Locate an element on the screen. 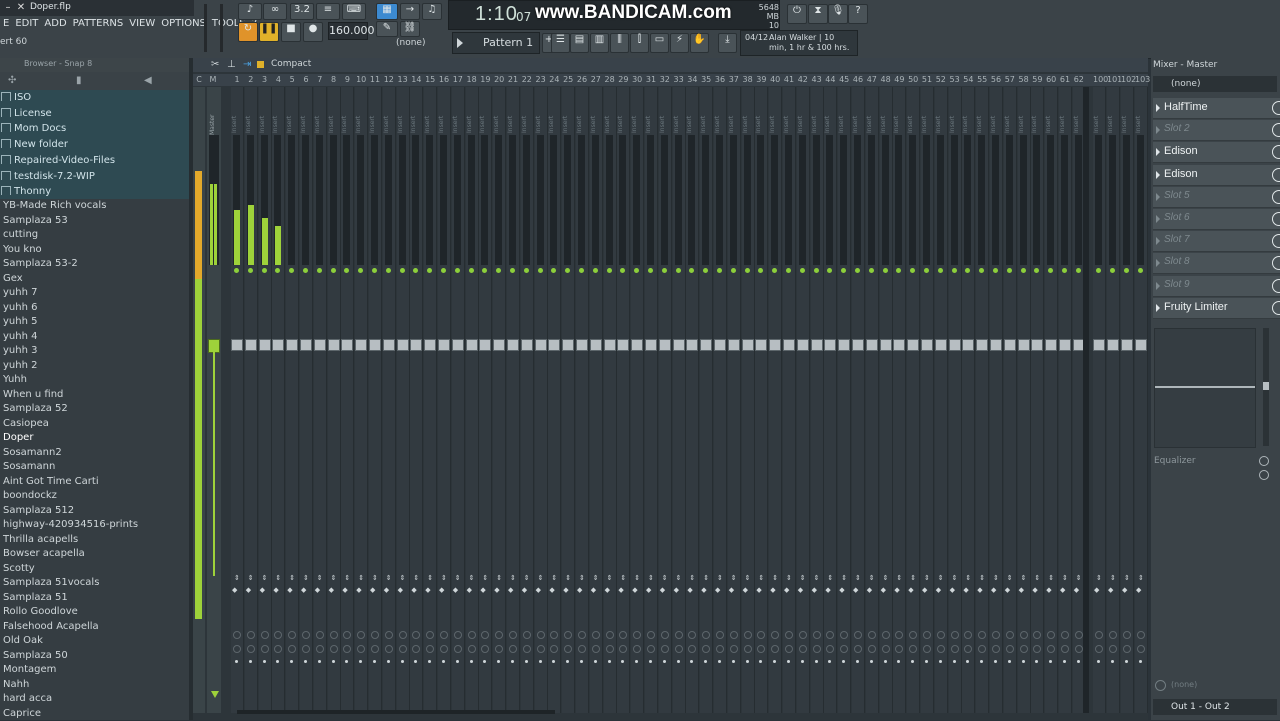 The image size is (1280, 721). folder-item: ISO is located at coordinates (94, 98).